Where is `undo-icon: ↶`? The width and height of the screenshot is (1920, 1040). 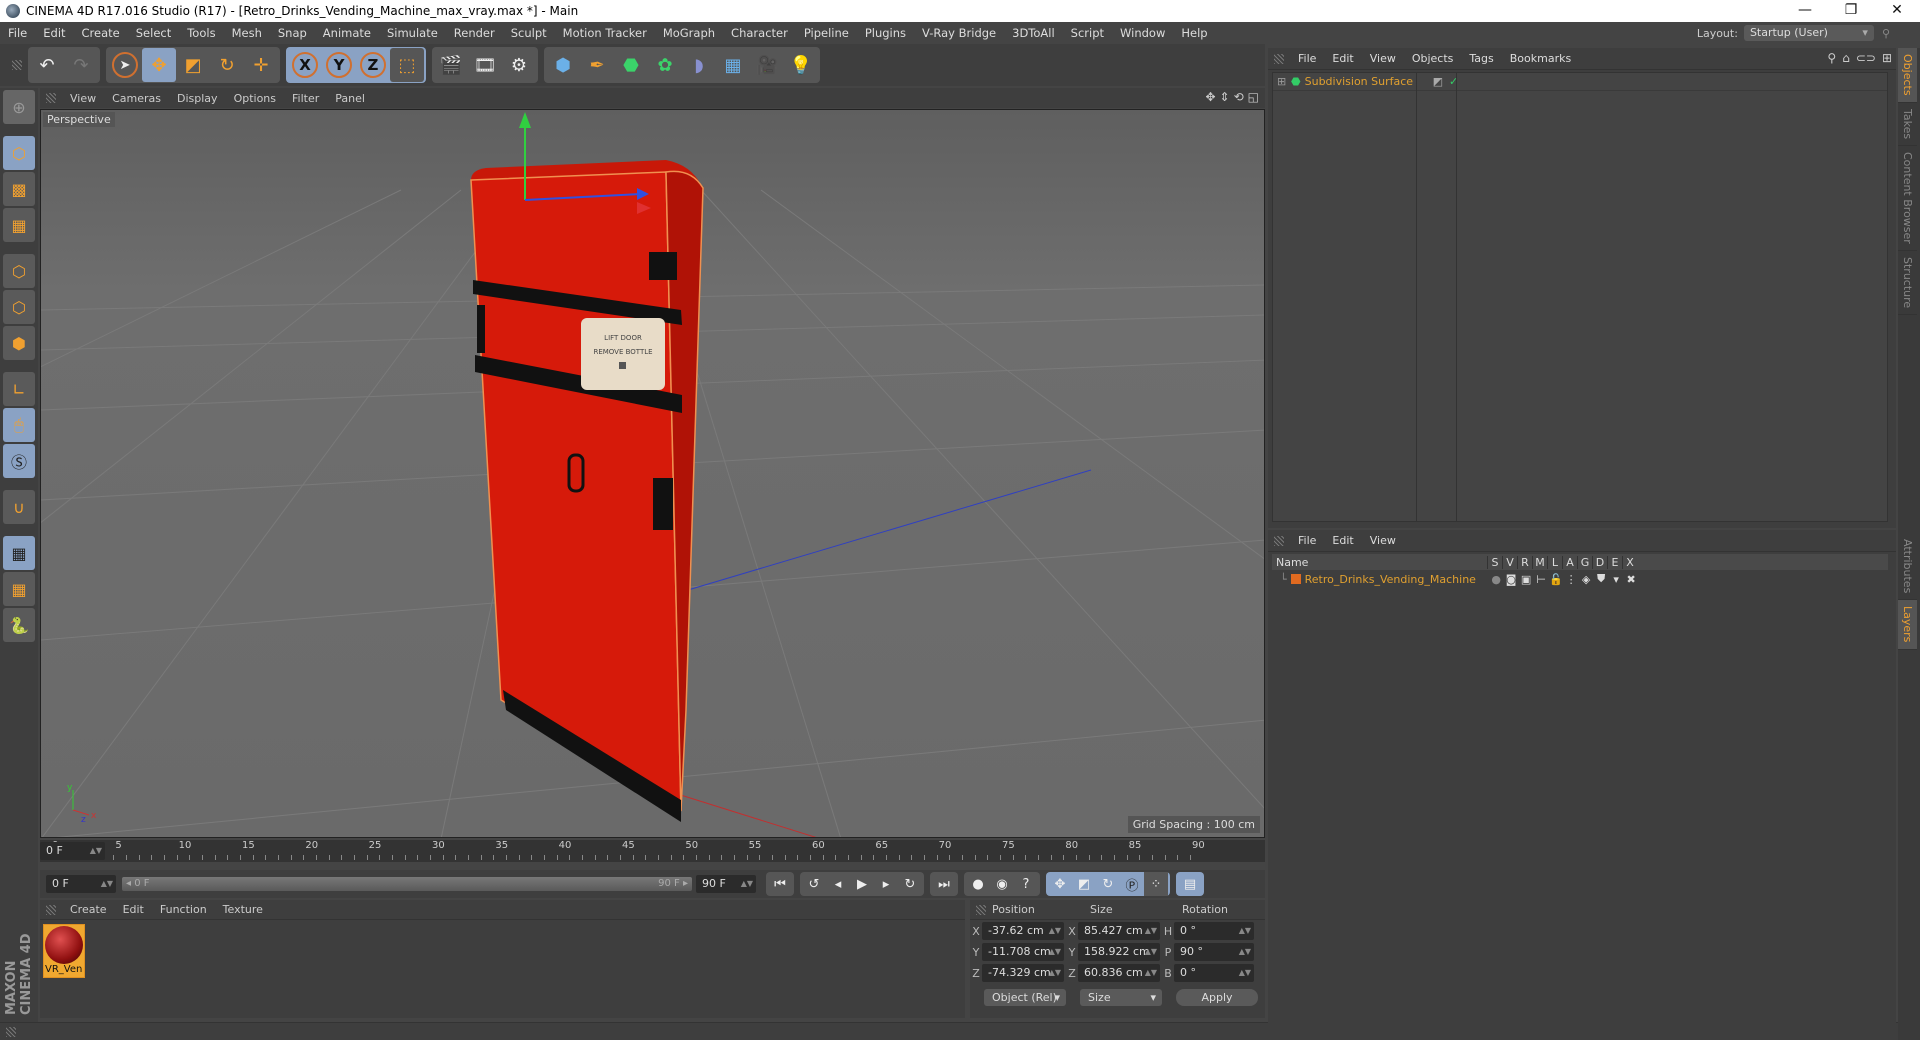 undo-icon: ↶ is located at coordinates (47, 65).